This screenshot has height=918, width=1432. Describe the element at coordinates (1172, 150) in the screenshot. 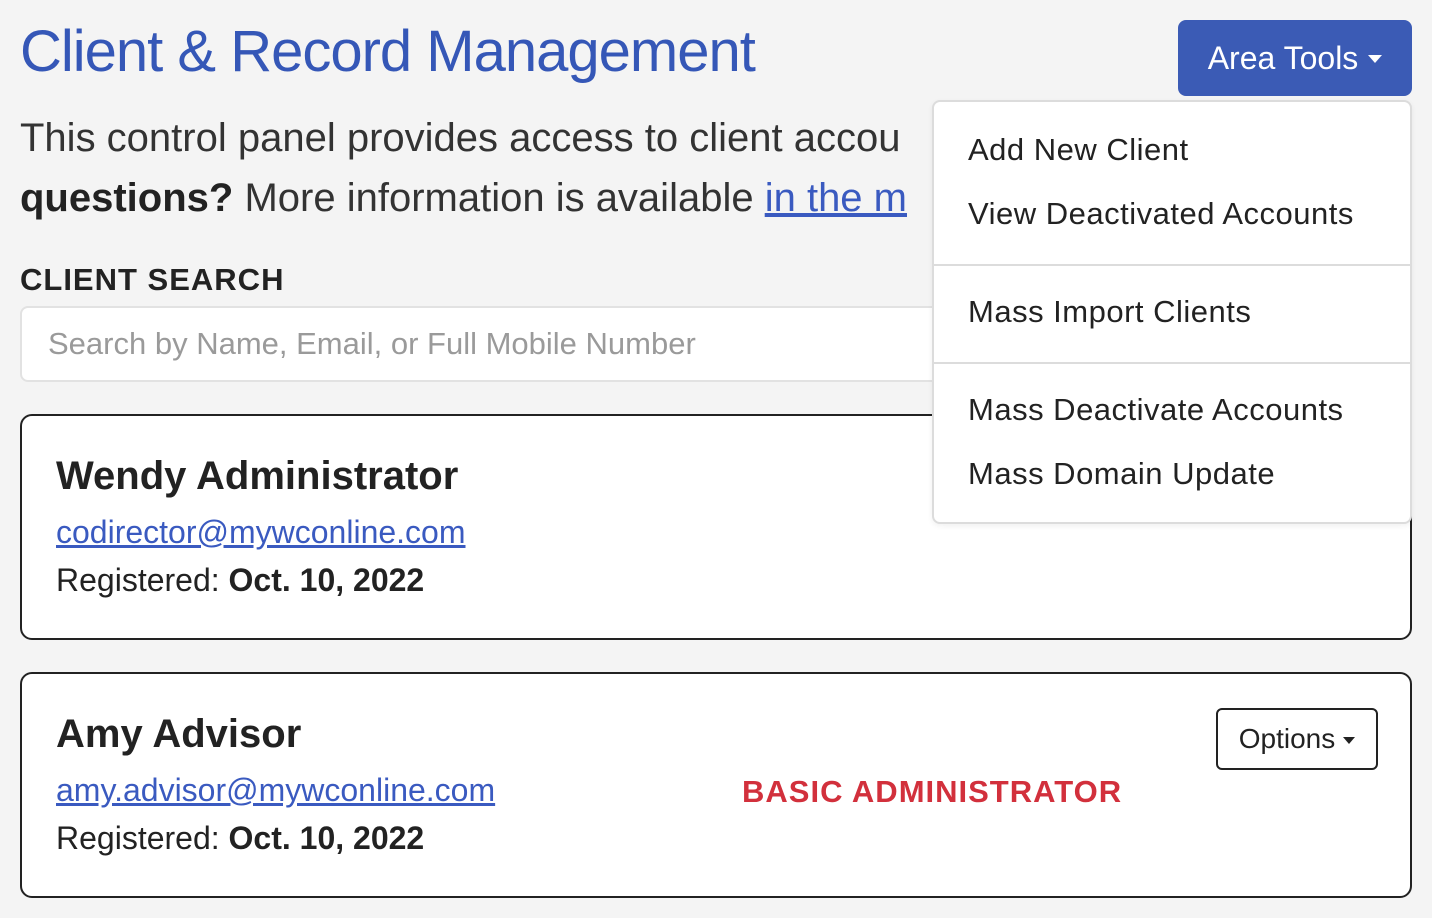

I see `menu-item-add-new-client: Add New Client` at that location.